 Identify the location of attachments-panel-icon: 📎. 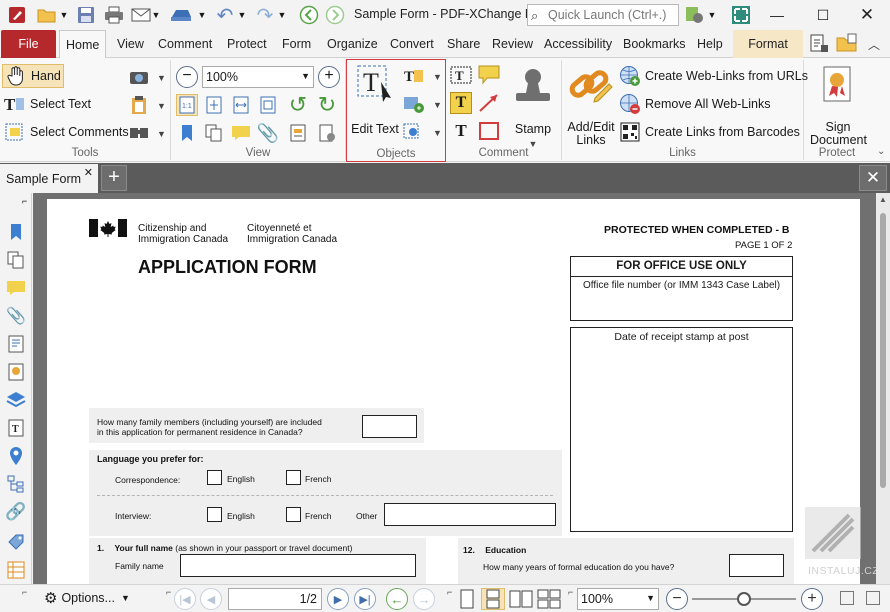
(268, 133).